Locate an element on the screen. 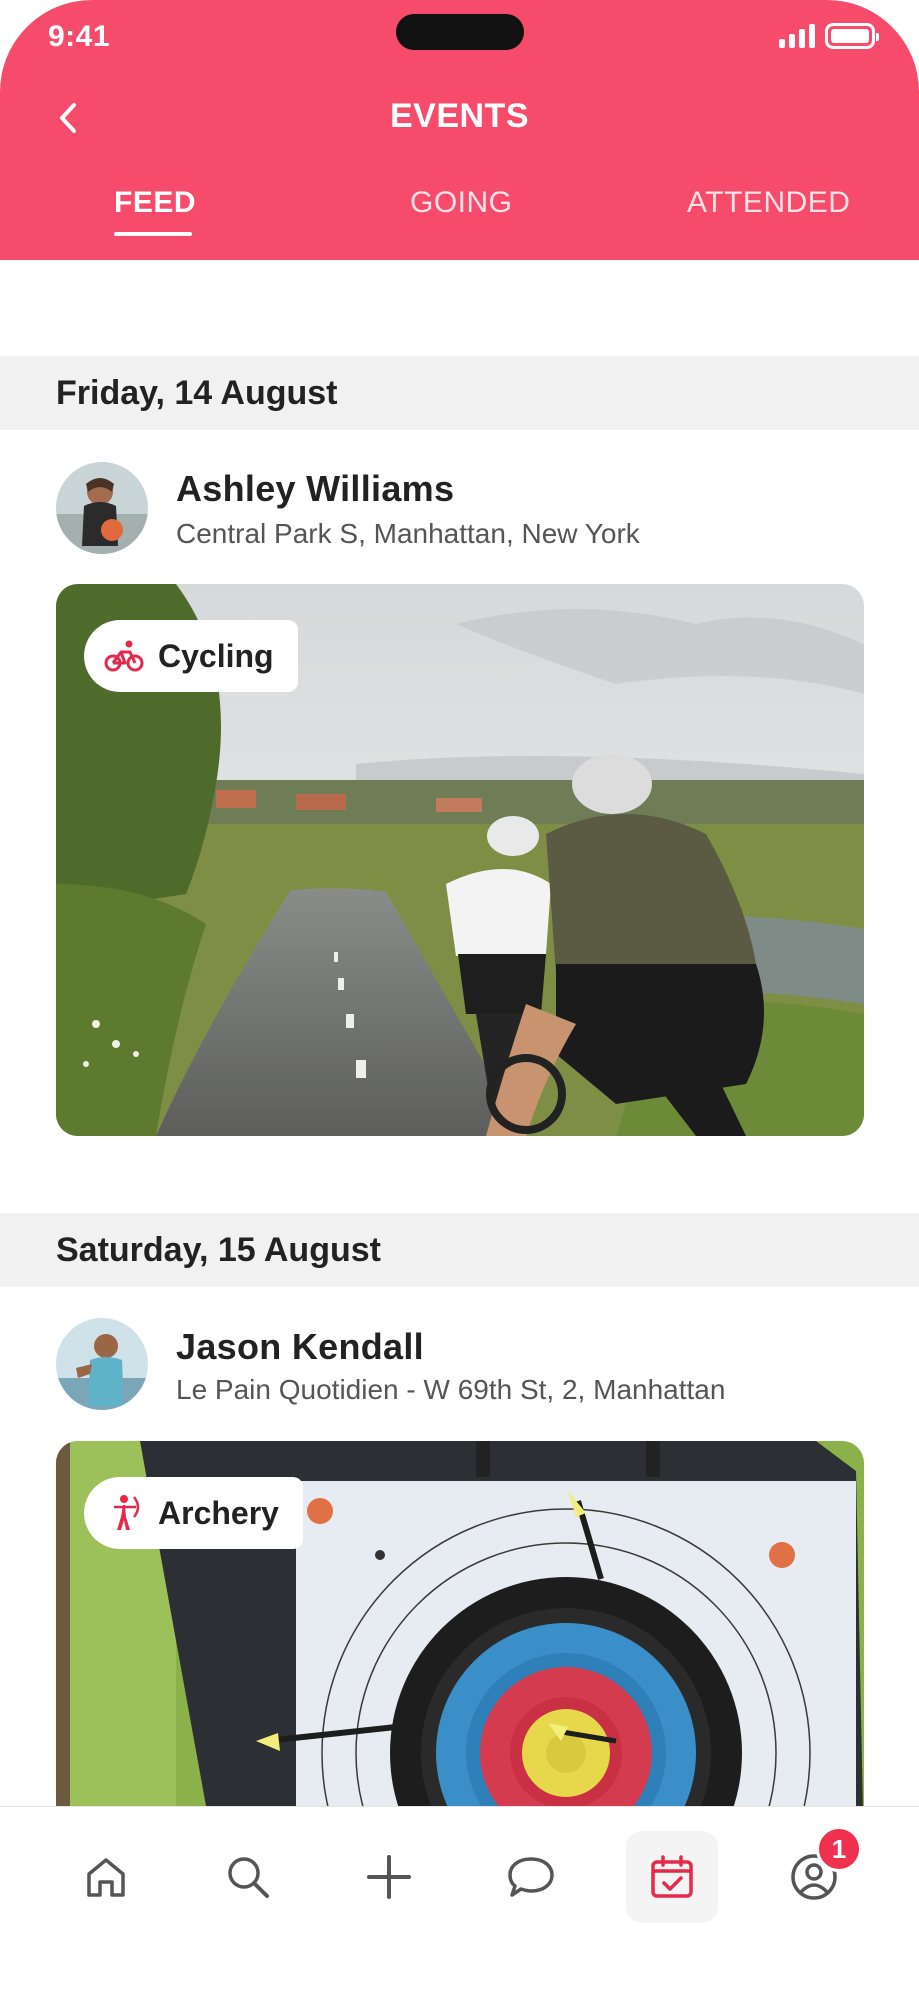 The width and height of the screenshot is (919, 1998). chat-icon is located at coordinates (531, 1877).